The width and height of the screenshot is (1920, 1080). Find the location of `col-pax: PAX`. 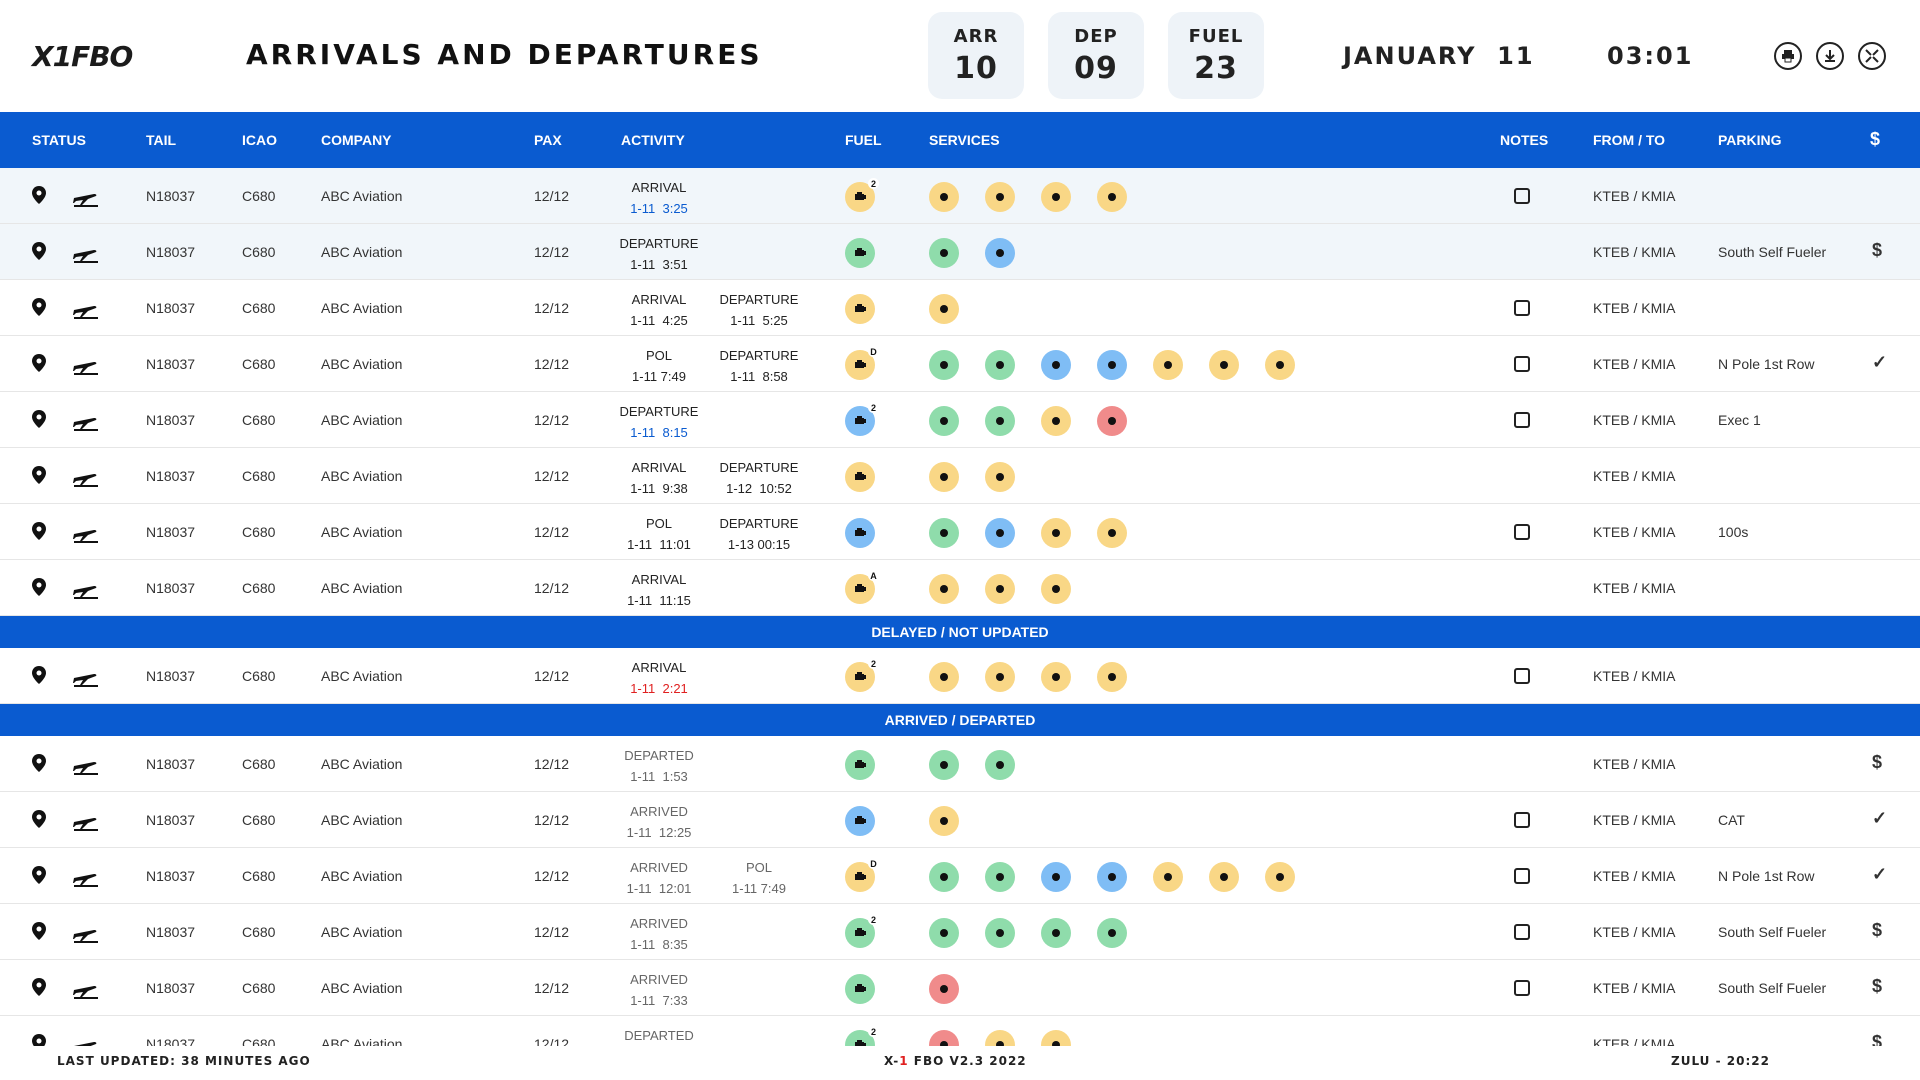

col-pax: PAX is located at coordinates (548, 140).